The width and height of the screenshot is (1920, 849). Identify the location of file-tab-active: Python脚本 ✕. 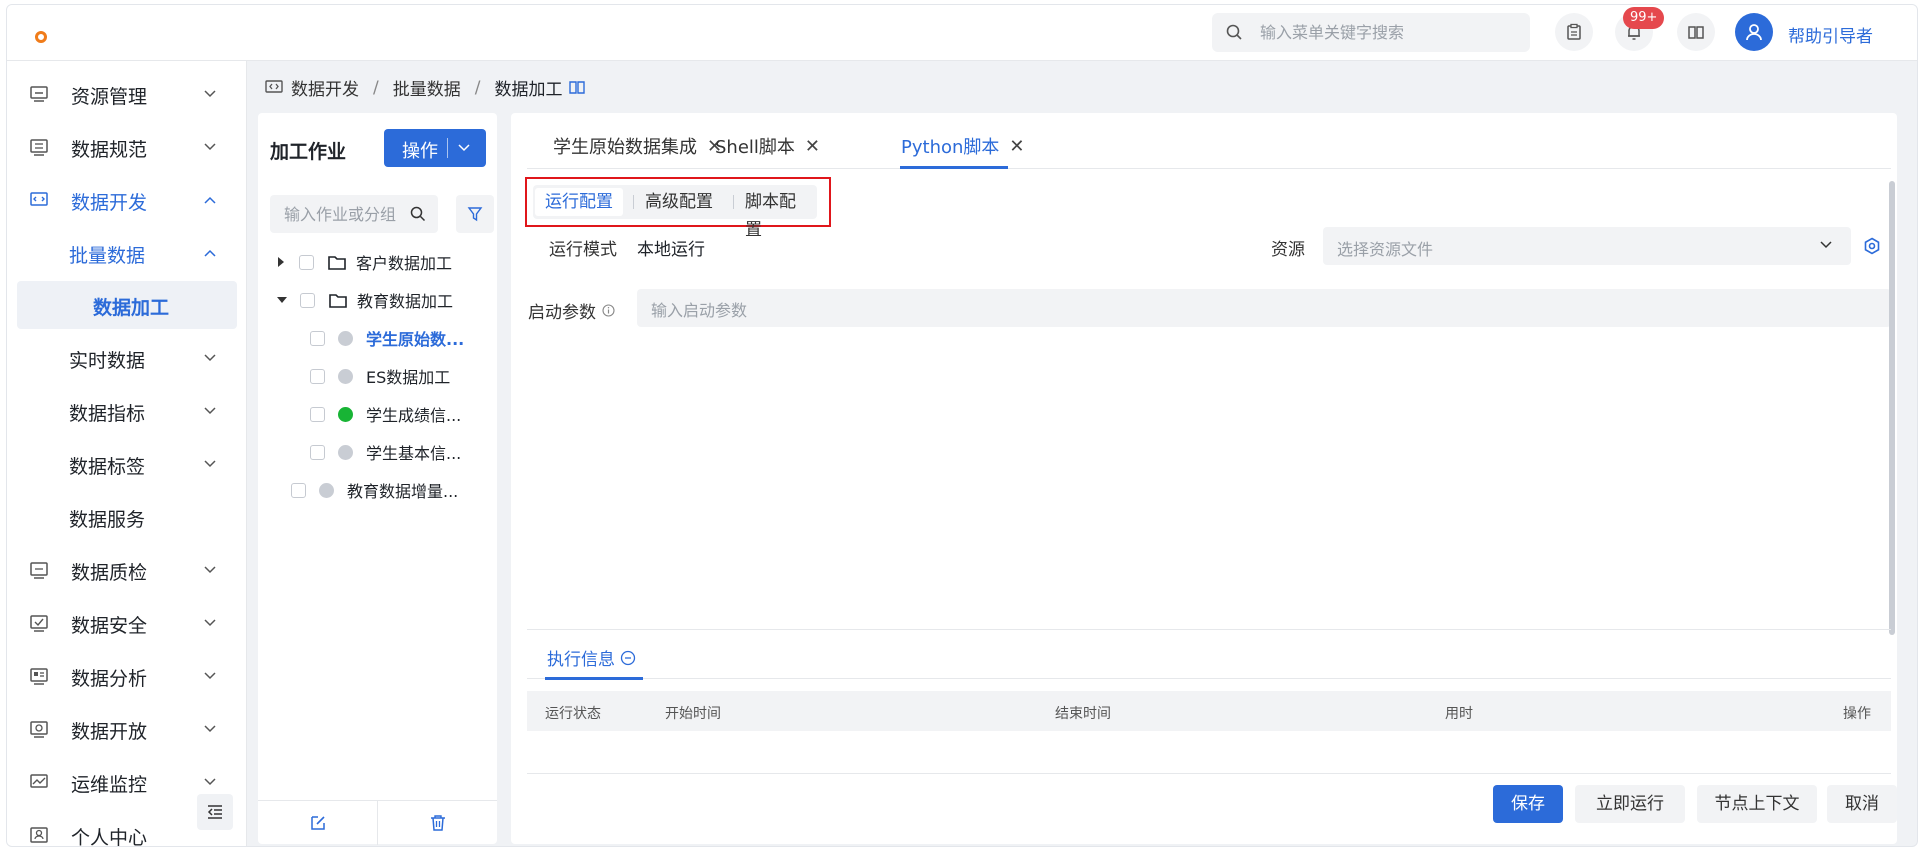
(963, 146).